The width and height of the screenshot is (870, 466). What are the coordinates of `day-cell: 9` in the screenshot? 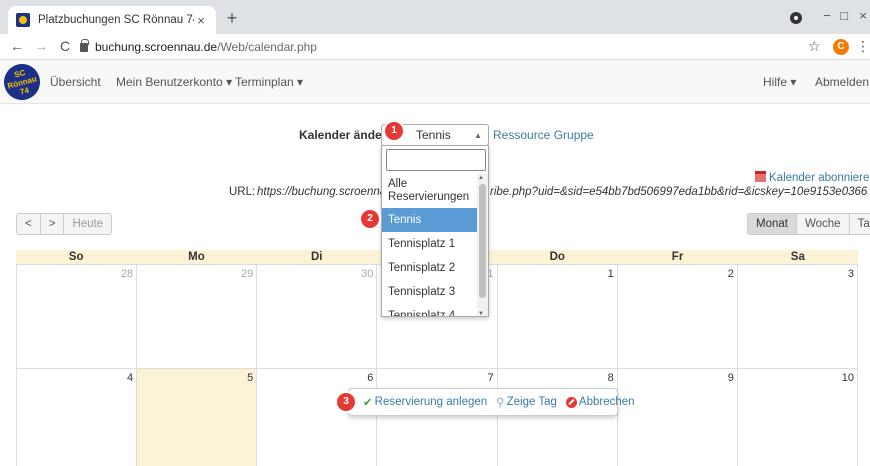 It's located at (676, 417).